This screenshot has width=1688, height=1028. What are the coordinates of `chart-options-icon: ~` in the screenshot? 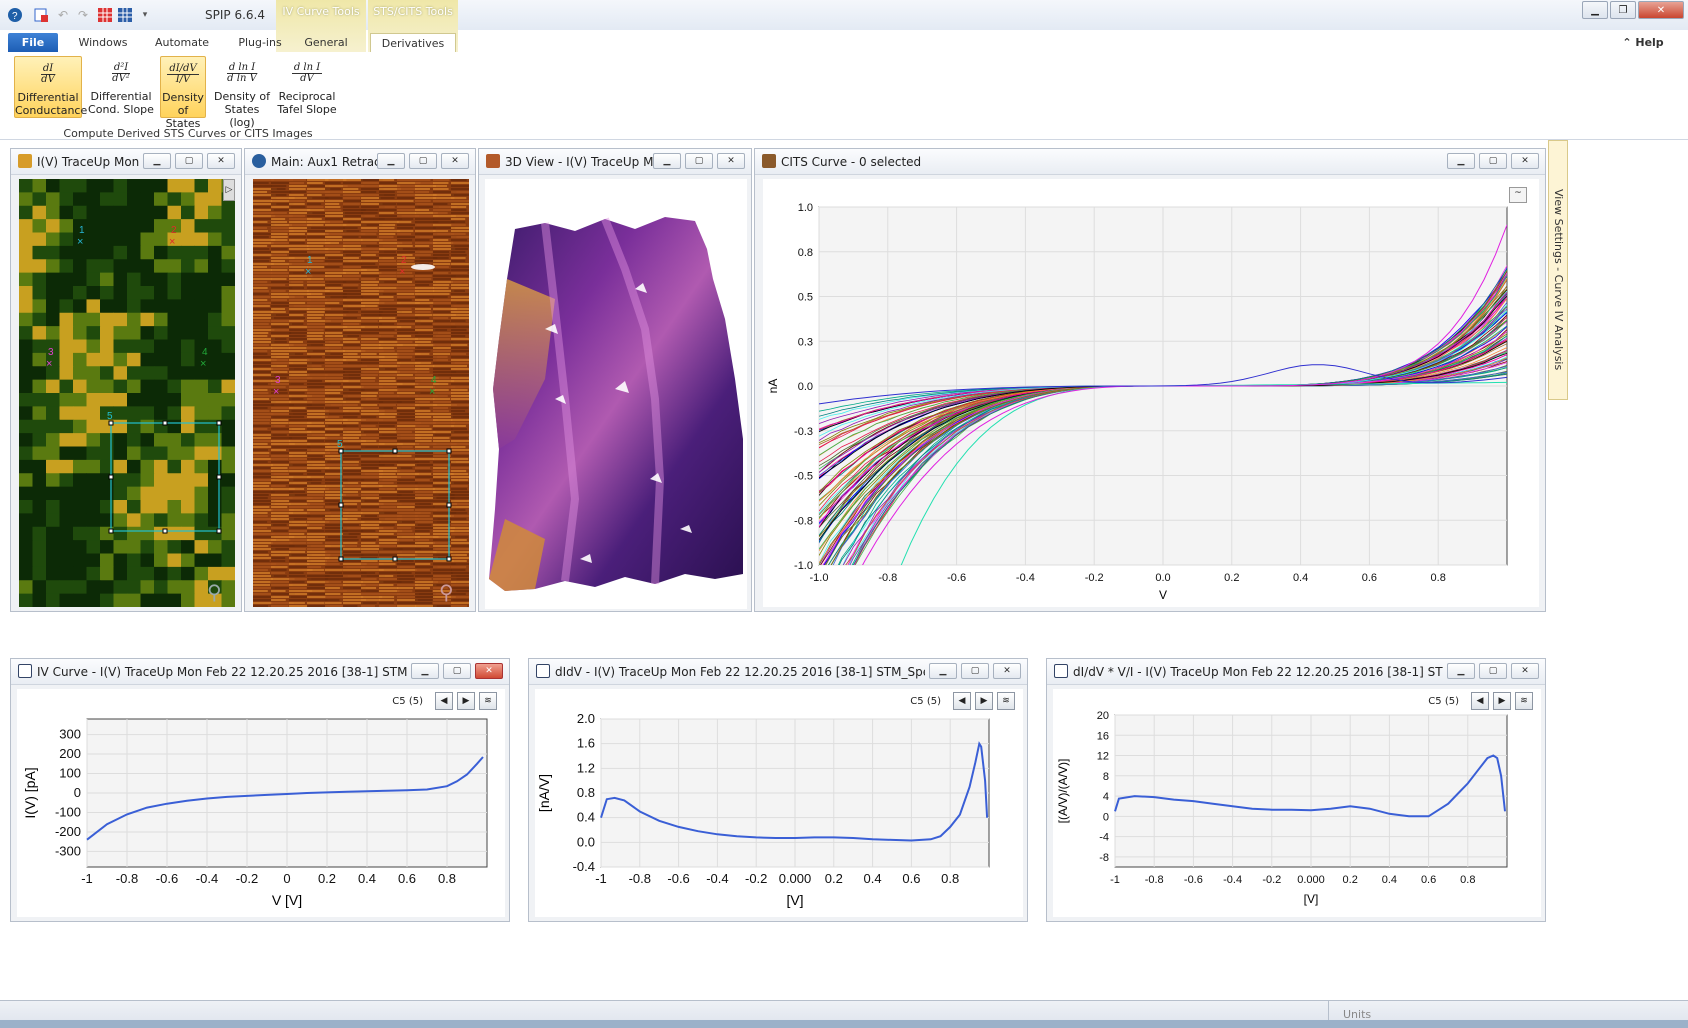 It's located at (1518, 195).